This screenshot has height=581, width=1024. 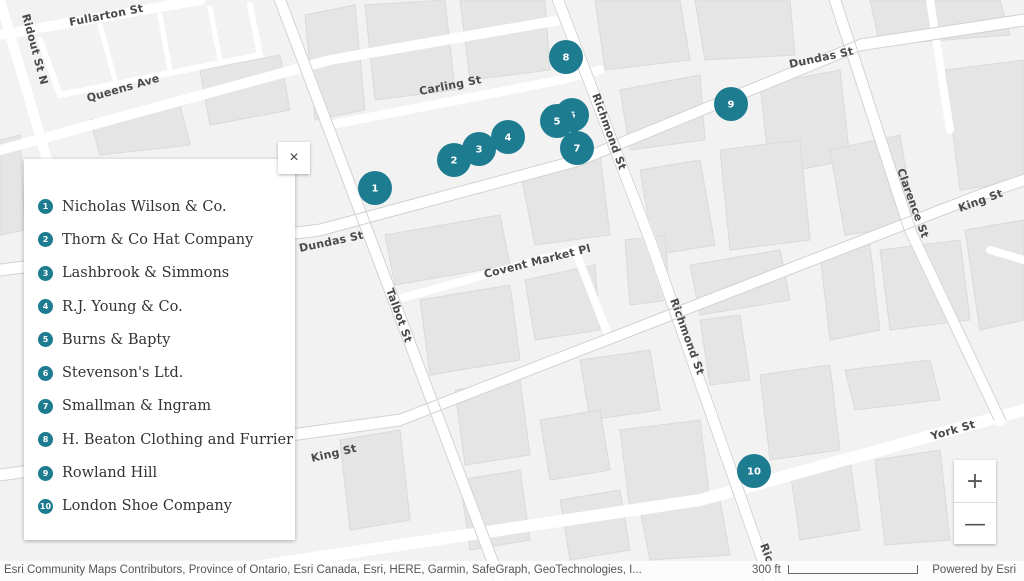 What do you see at coordinates (45, 307) in the screenshot?
I see `legend-number-badge: 4` at bounding box center [45, 307].